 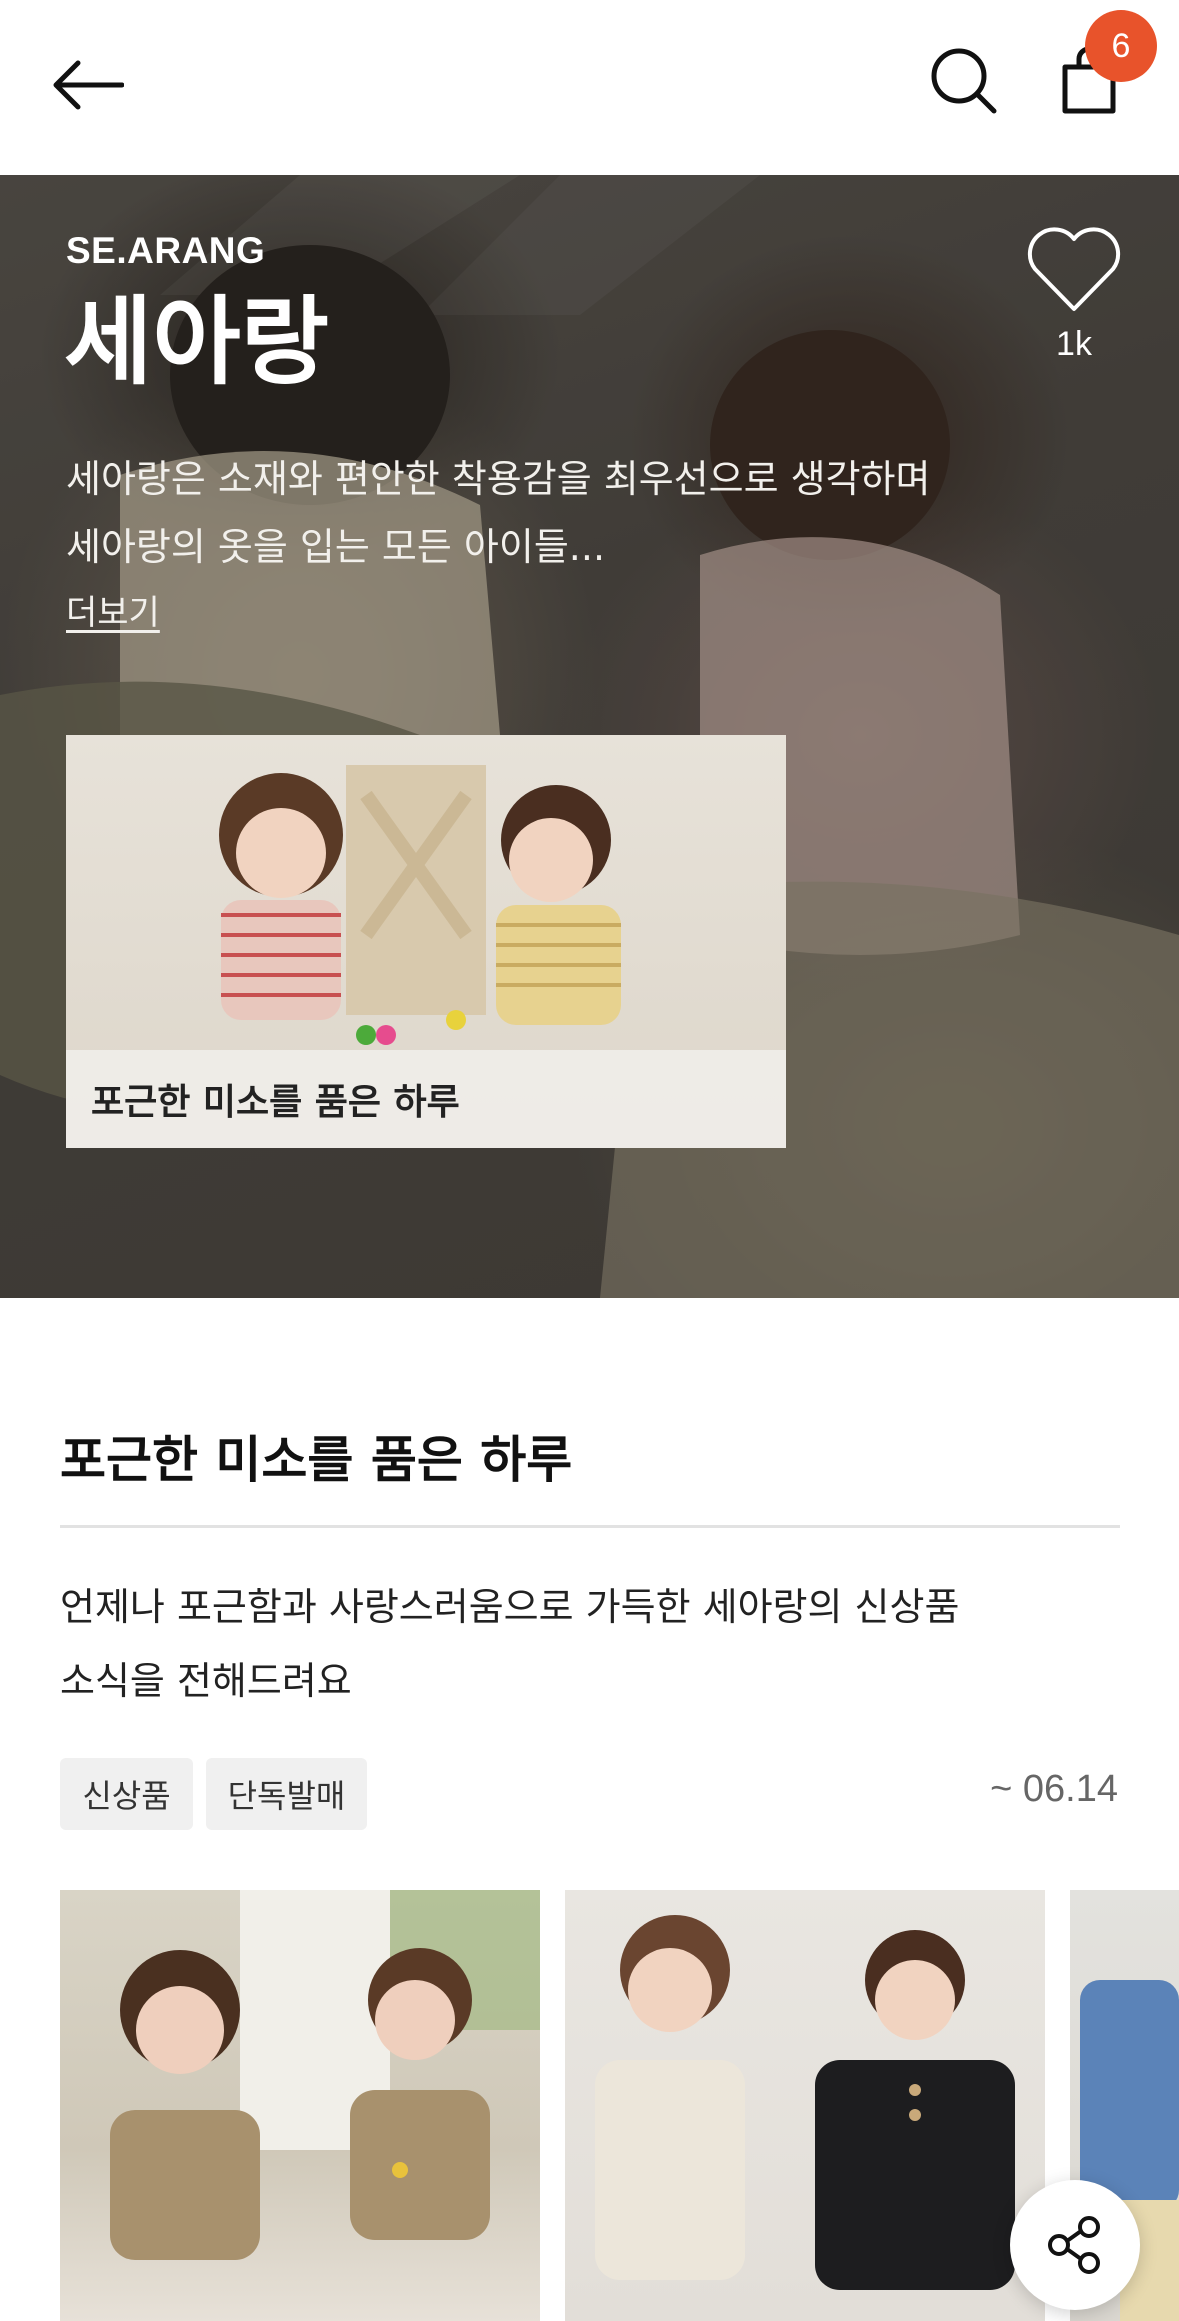 I want to click on search-button, so click(x=968, y=85).